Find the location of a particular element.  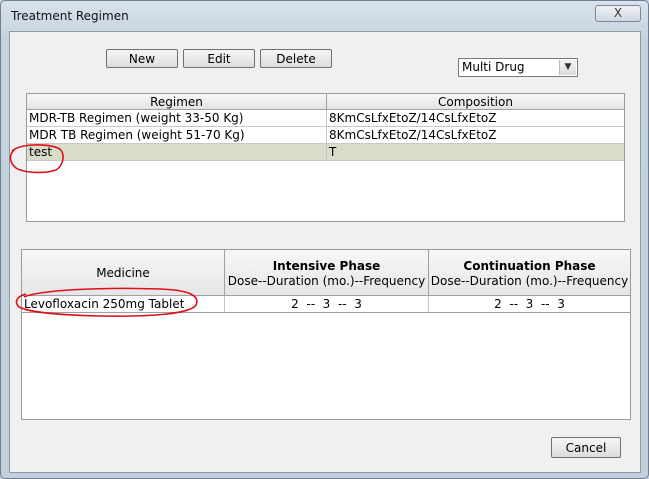

drug-type-select: Multi Drug ▼ is located at coordinates (518, 67).